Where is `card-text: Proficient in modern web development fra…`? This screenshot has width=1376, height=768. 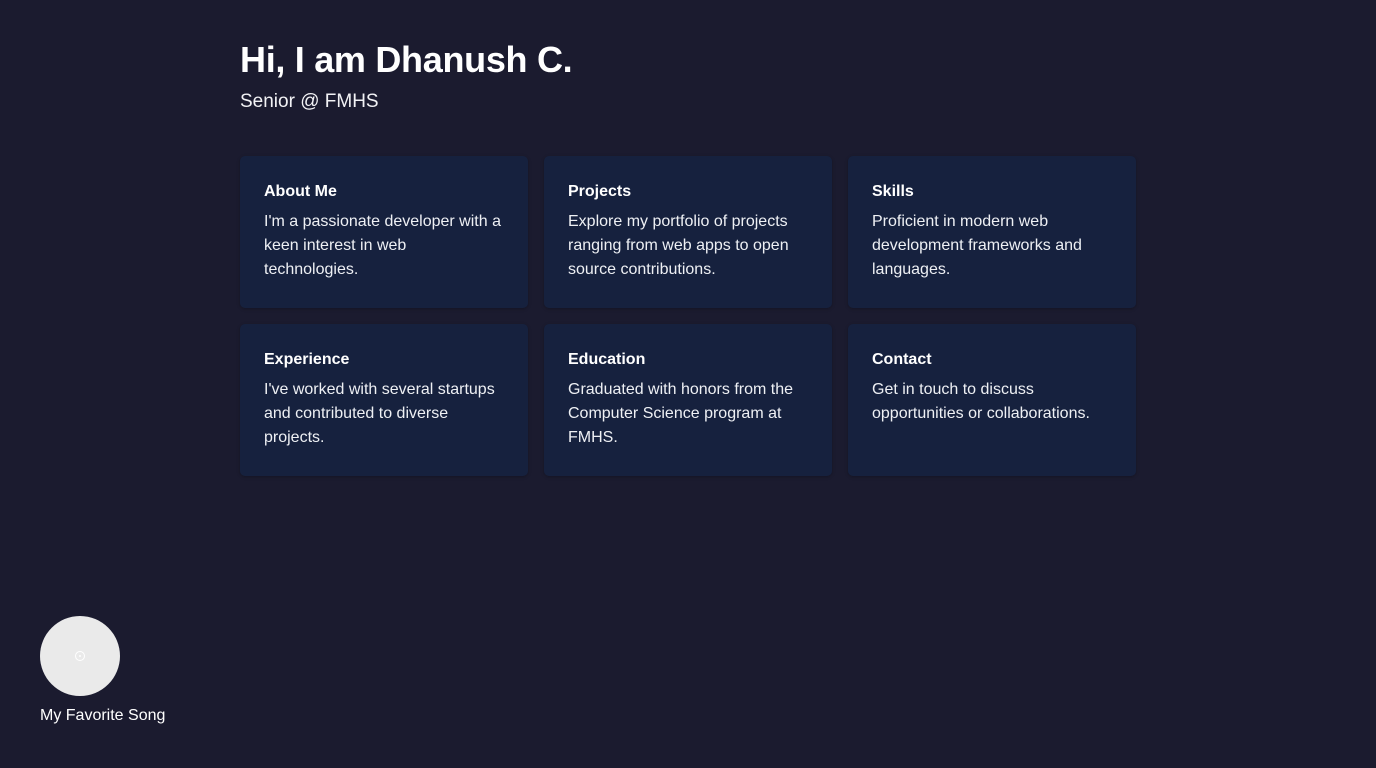 card-text: Proficient in modern web development fra… is located at coordinates (977, 245).